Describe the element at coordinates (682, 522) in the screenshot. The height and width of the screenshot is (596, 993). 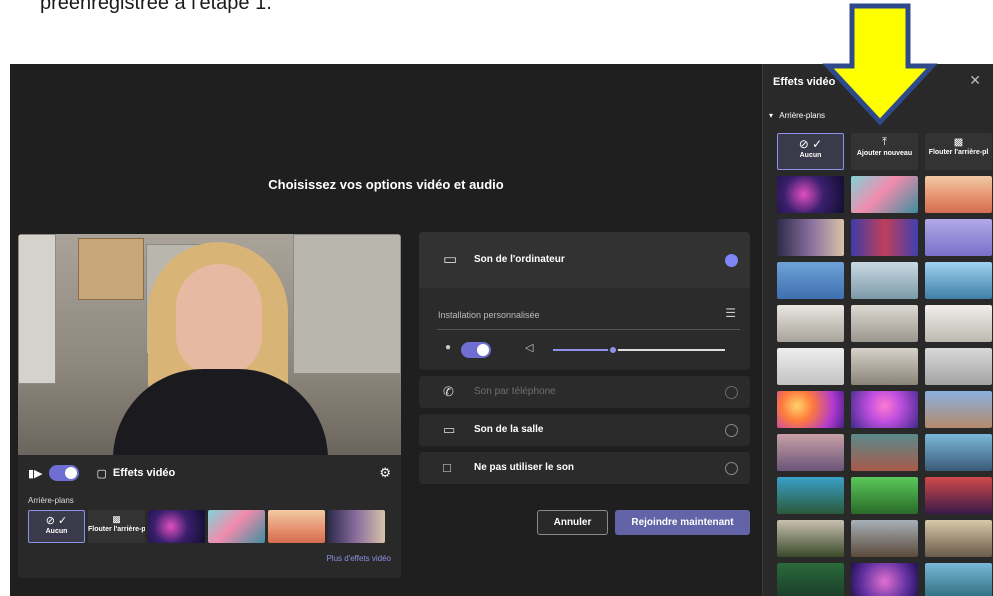
I see `join-now-button: Rejoindre maintenant` at that location.